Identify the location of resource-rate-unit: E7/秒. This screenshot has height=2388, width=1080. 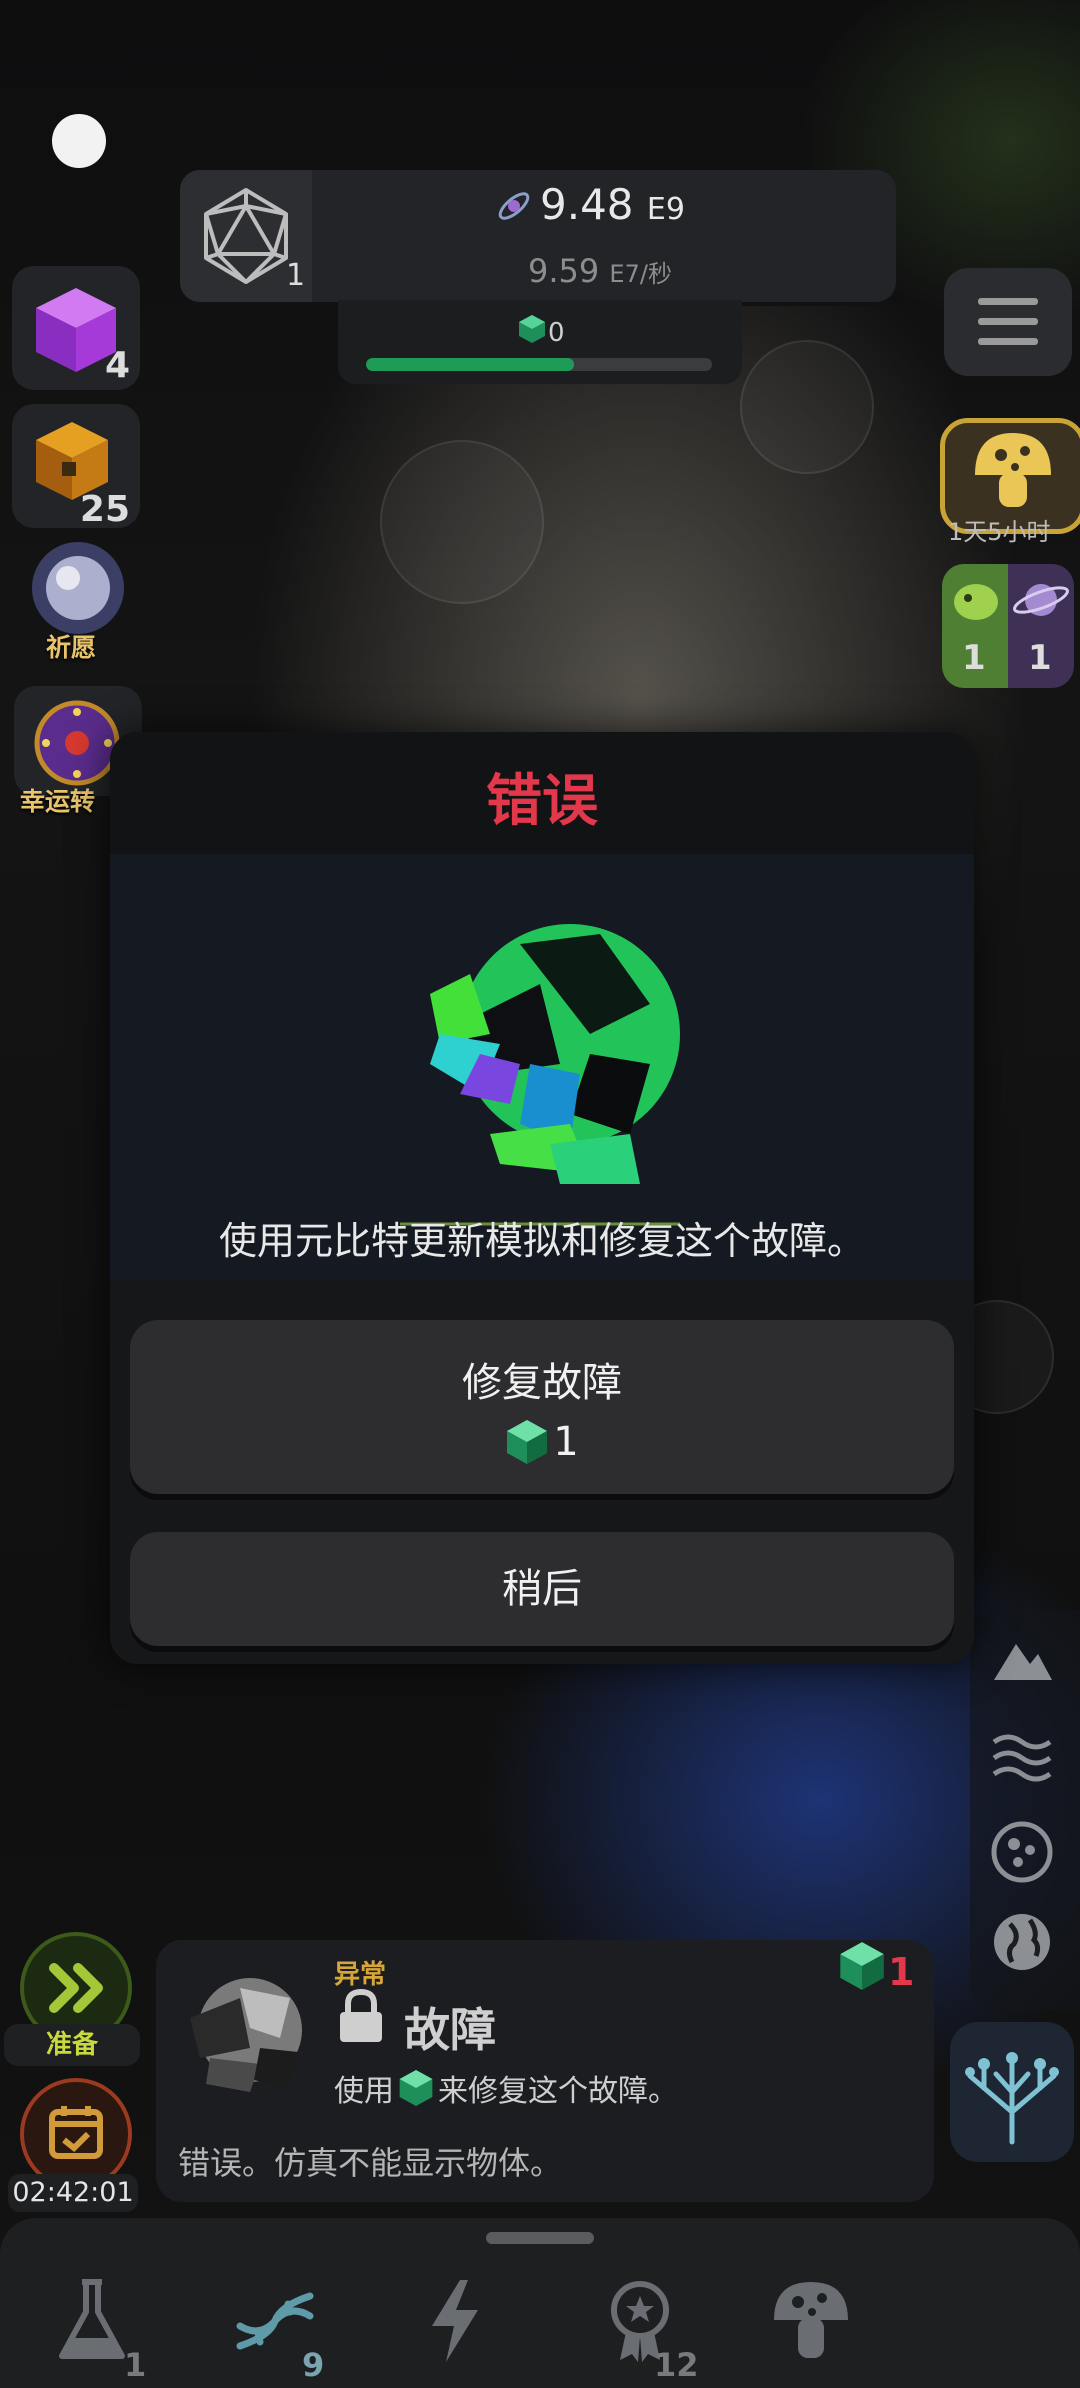
(640, 274).